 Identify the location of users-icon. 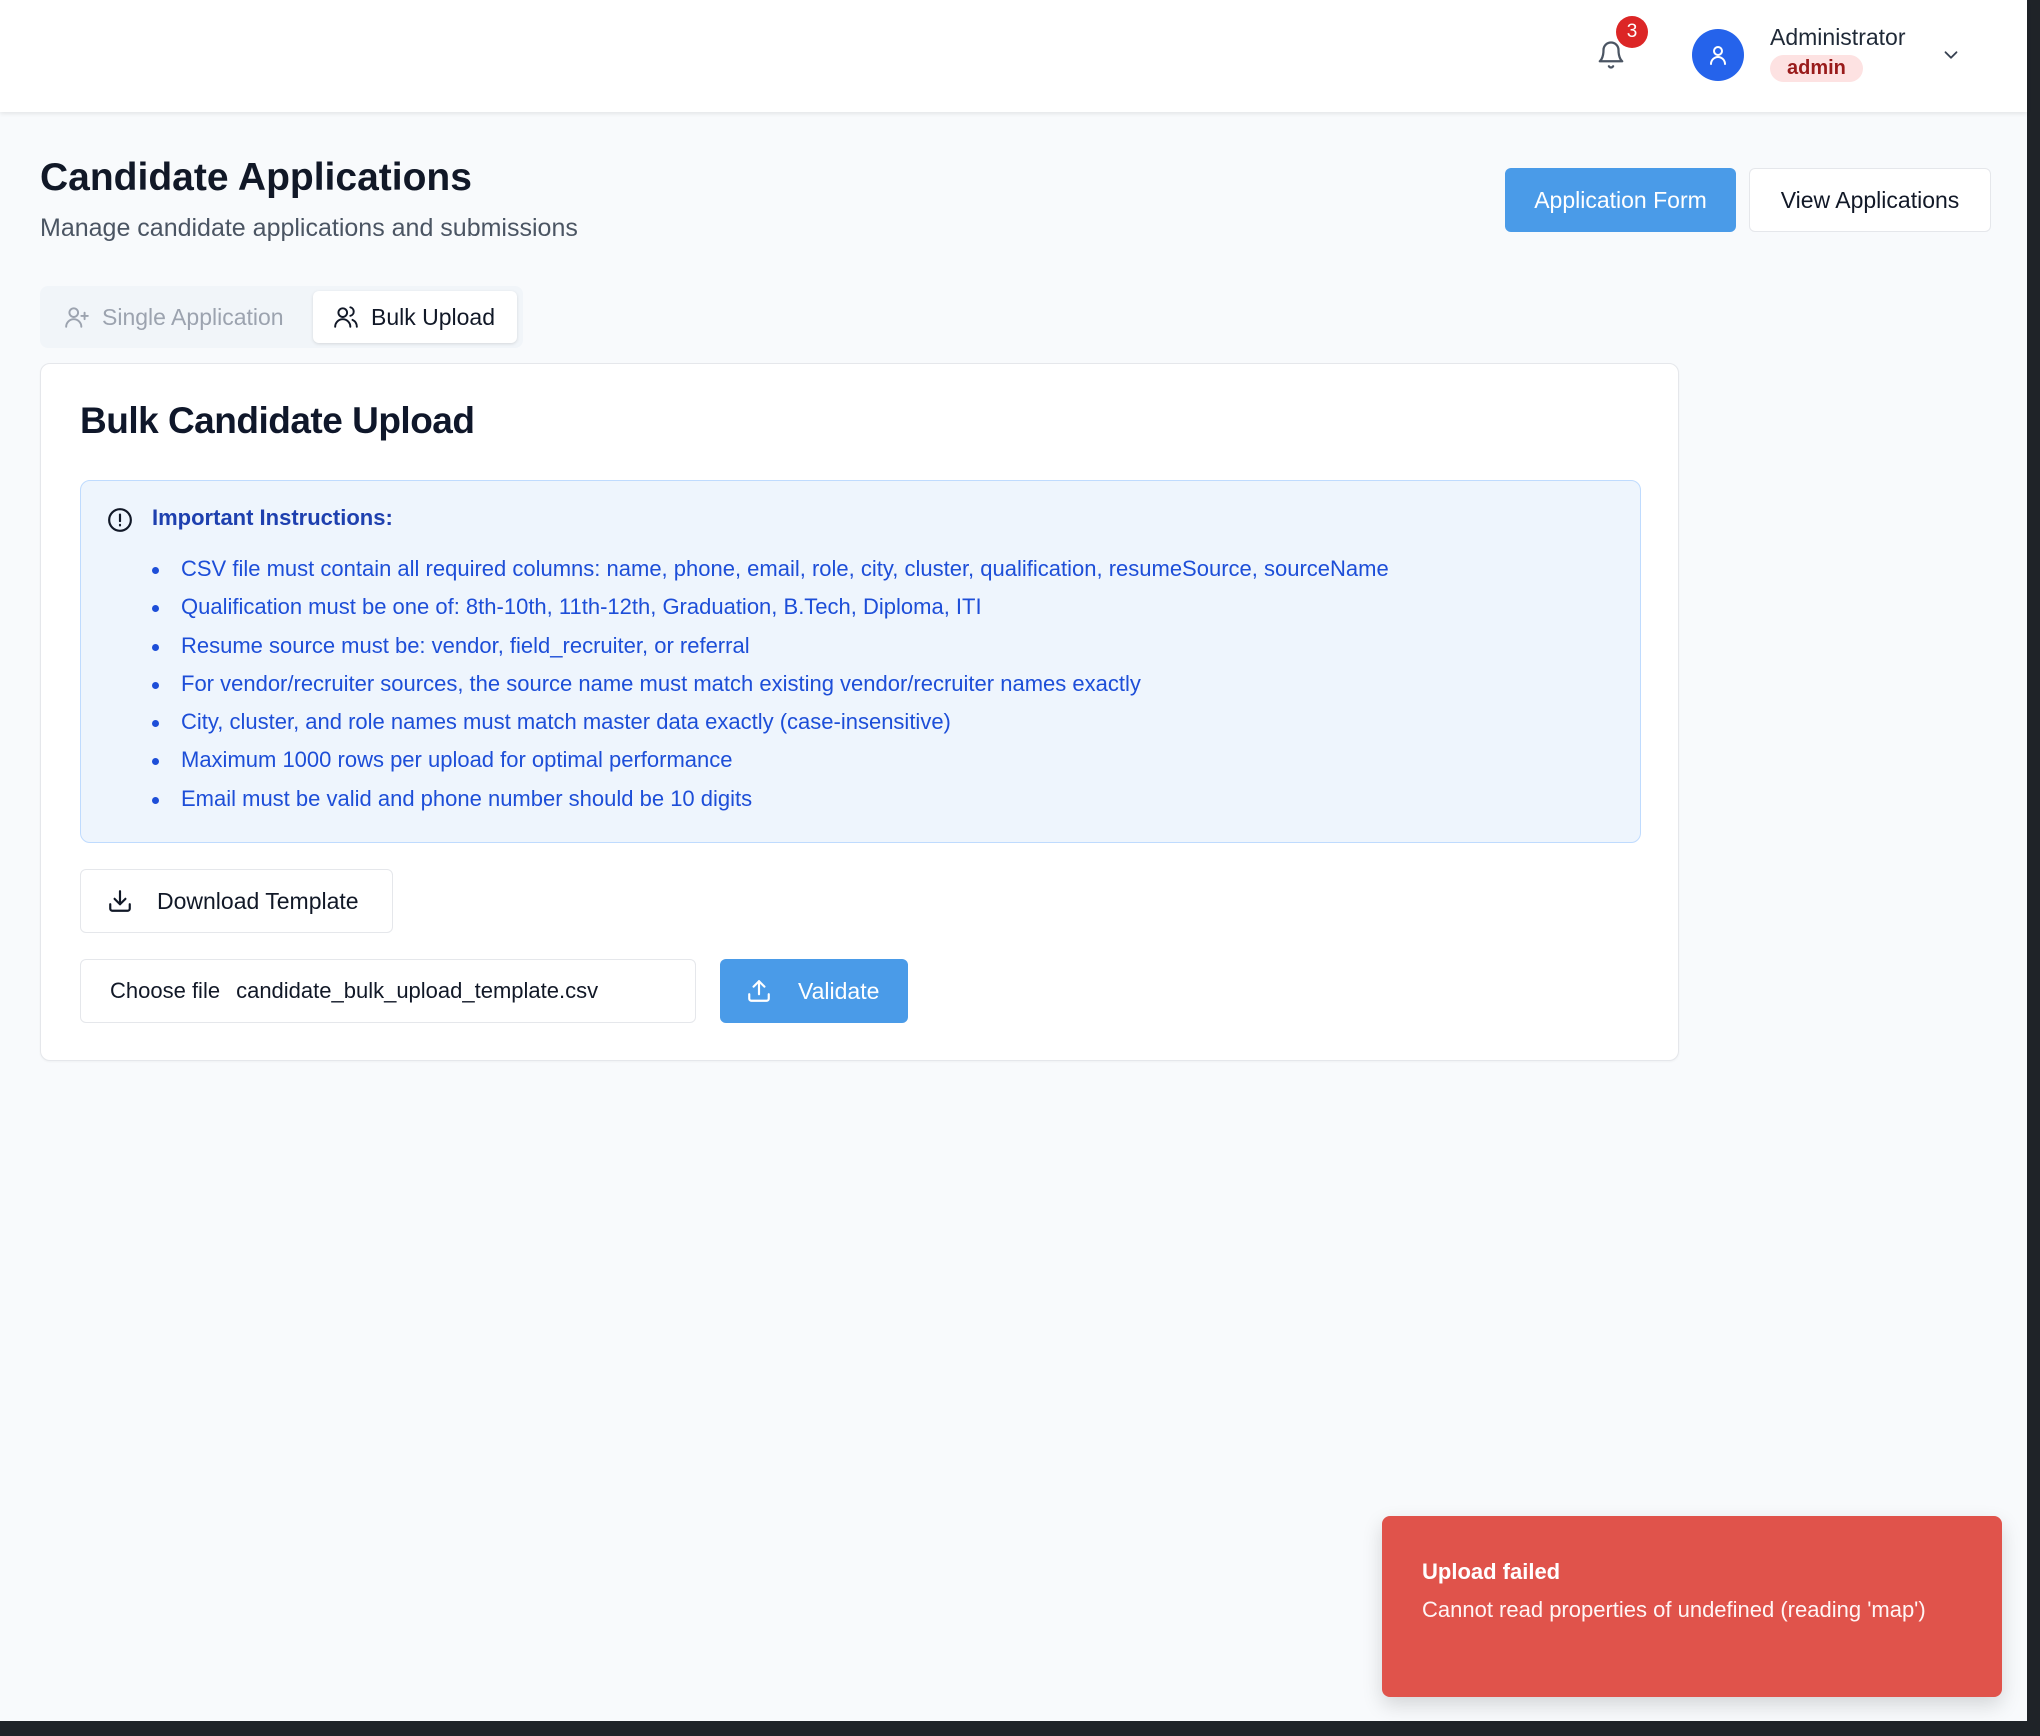
(346, 317).